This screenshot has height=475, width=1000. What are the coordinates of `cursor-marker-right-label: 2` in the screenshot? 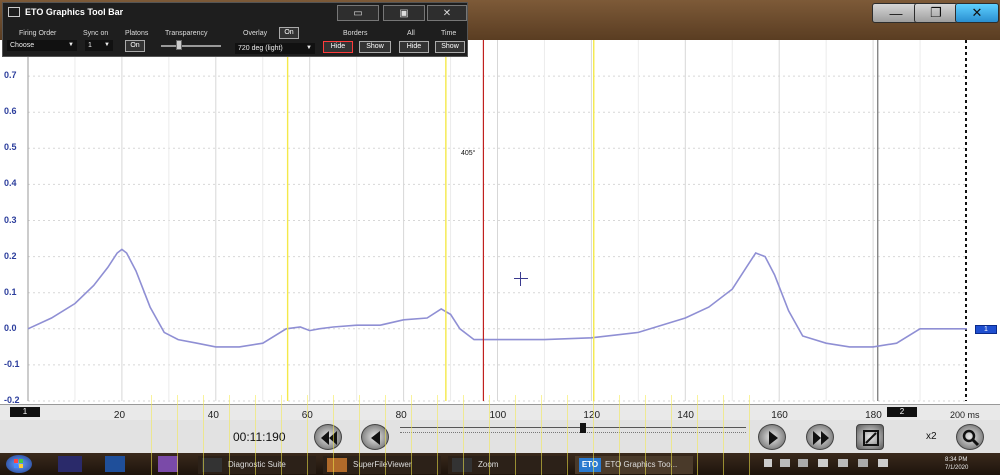 It's located at (902, 411).